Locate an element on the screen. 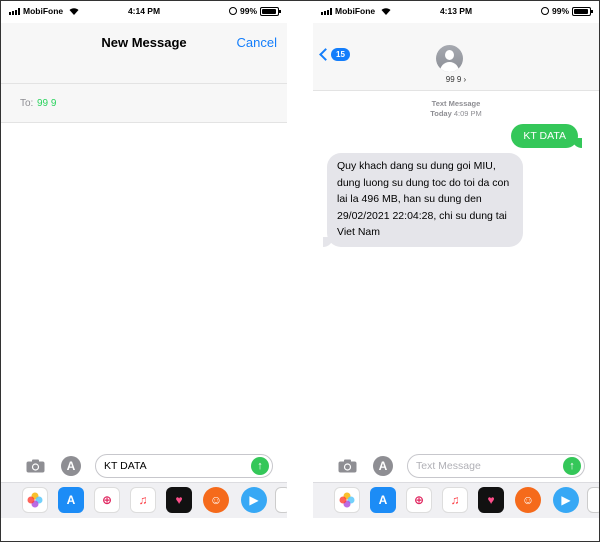 This screenshot has height=542, width=600. chevron-left-icon is located at coordinates (325, 54).